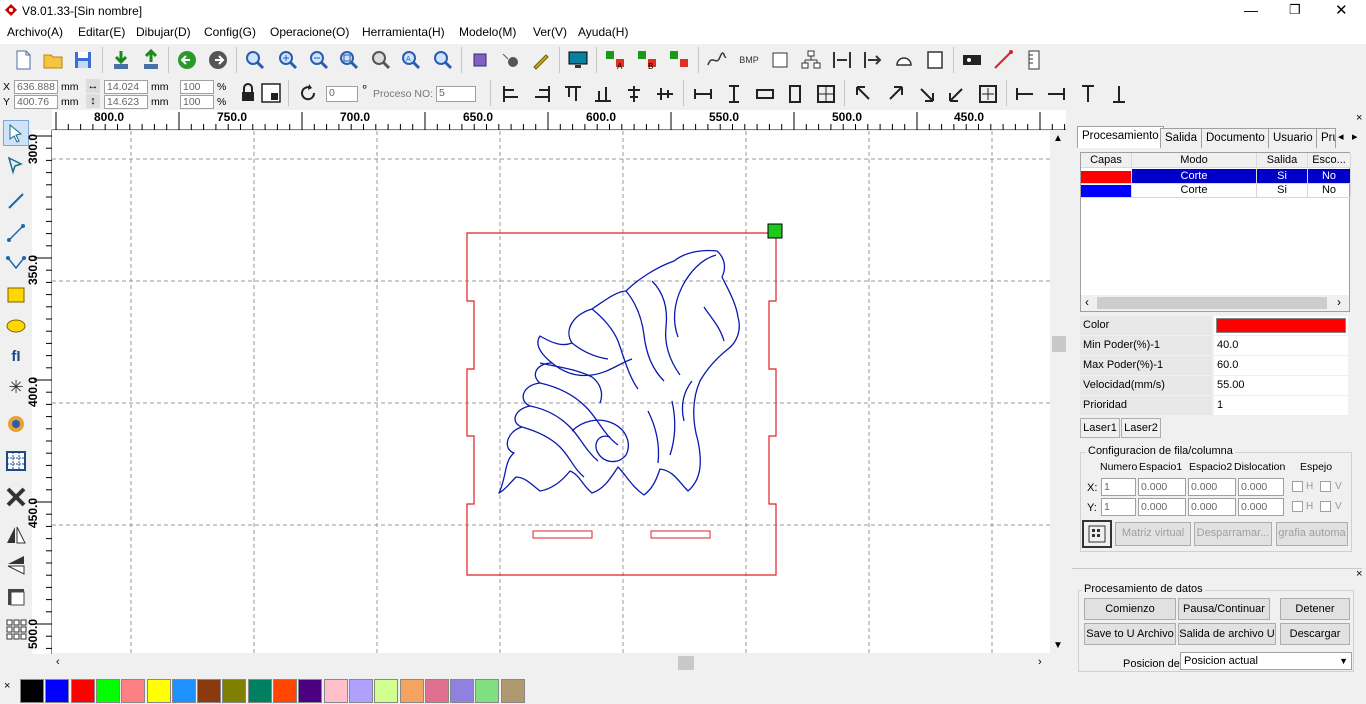 The image size is (1366, 704). I want to click on data-panel-close-icon: ×, so click(1359, 574).